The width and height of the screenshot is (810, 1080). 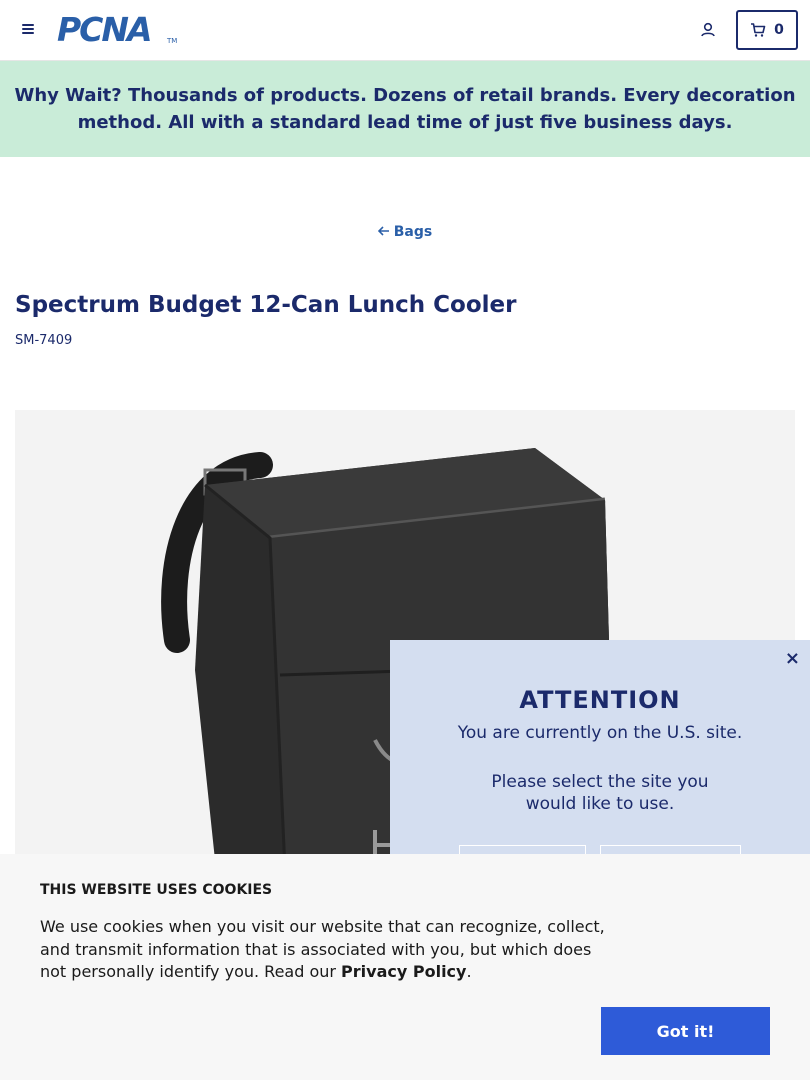 What do you see at coordinates (105, 29) in the screenshot?
I see `logo-text: PCNA` at bounding box center [105, 29].